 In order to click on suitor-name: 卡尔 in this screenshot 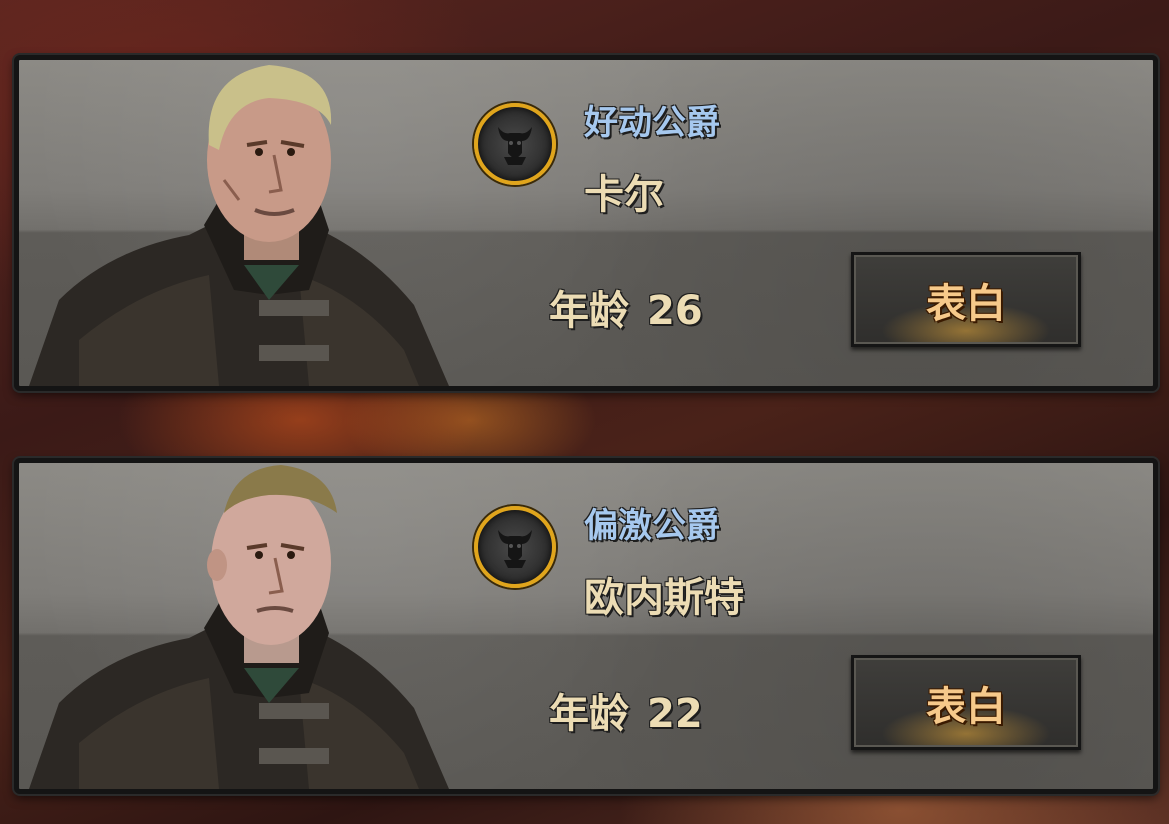, I will do `click(624, 195)`.